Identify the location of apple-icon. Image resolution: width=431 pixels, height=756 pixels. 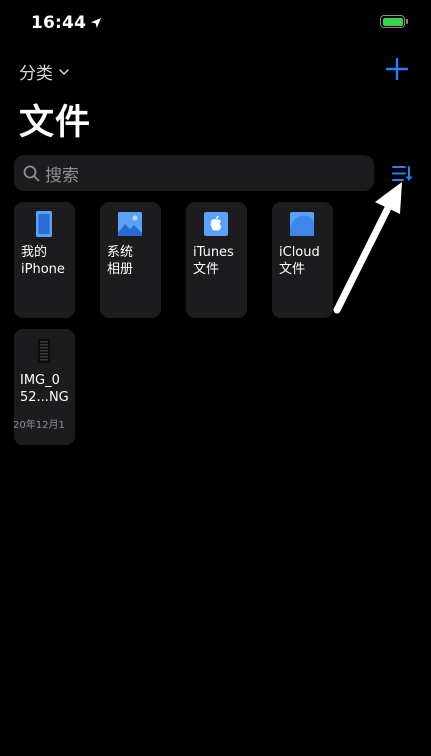
(216, 224).